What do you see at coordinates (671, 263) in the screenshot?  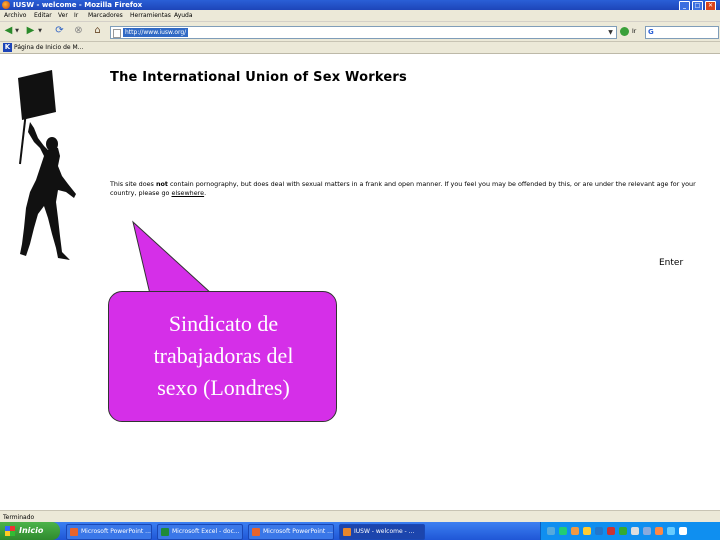 I see `enter-link: Enter` at bounding box center [671, 263].